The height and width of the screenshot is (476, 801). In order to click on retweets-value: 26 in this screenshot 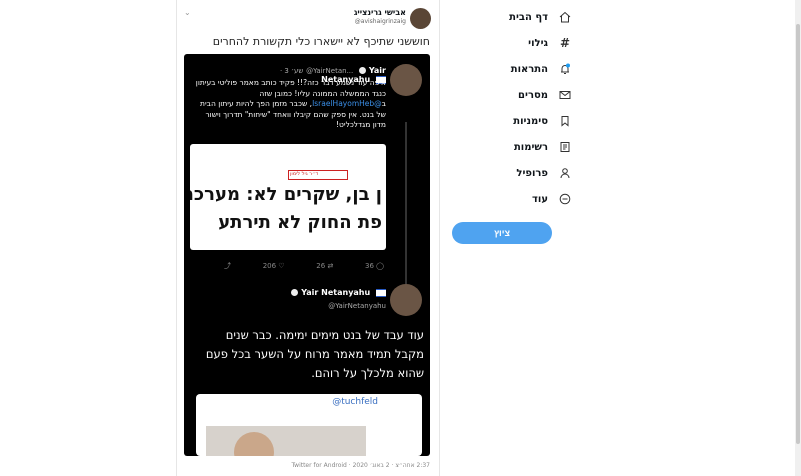, I will do `click(321, 266)`.